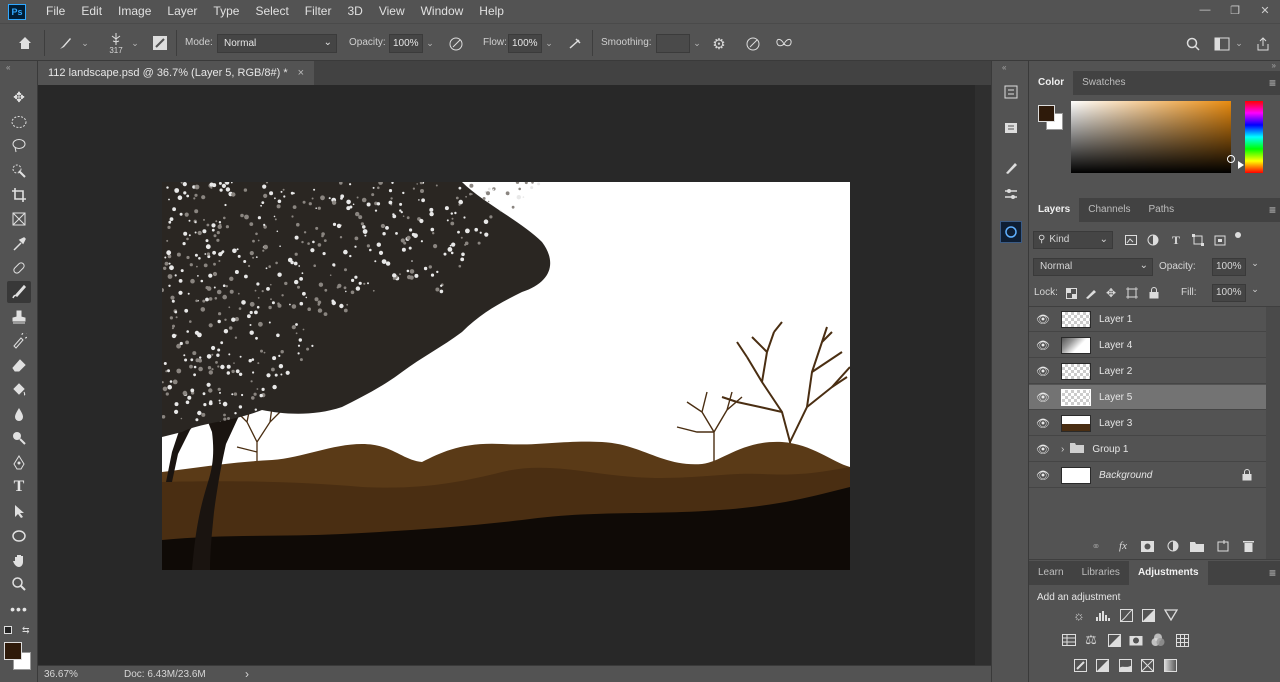 This screenshot has height=682, width=1280. Describe the element at coordinates (61, 674) in the screenshot. I see `zoom-level: 36.67%` at that location.